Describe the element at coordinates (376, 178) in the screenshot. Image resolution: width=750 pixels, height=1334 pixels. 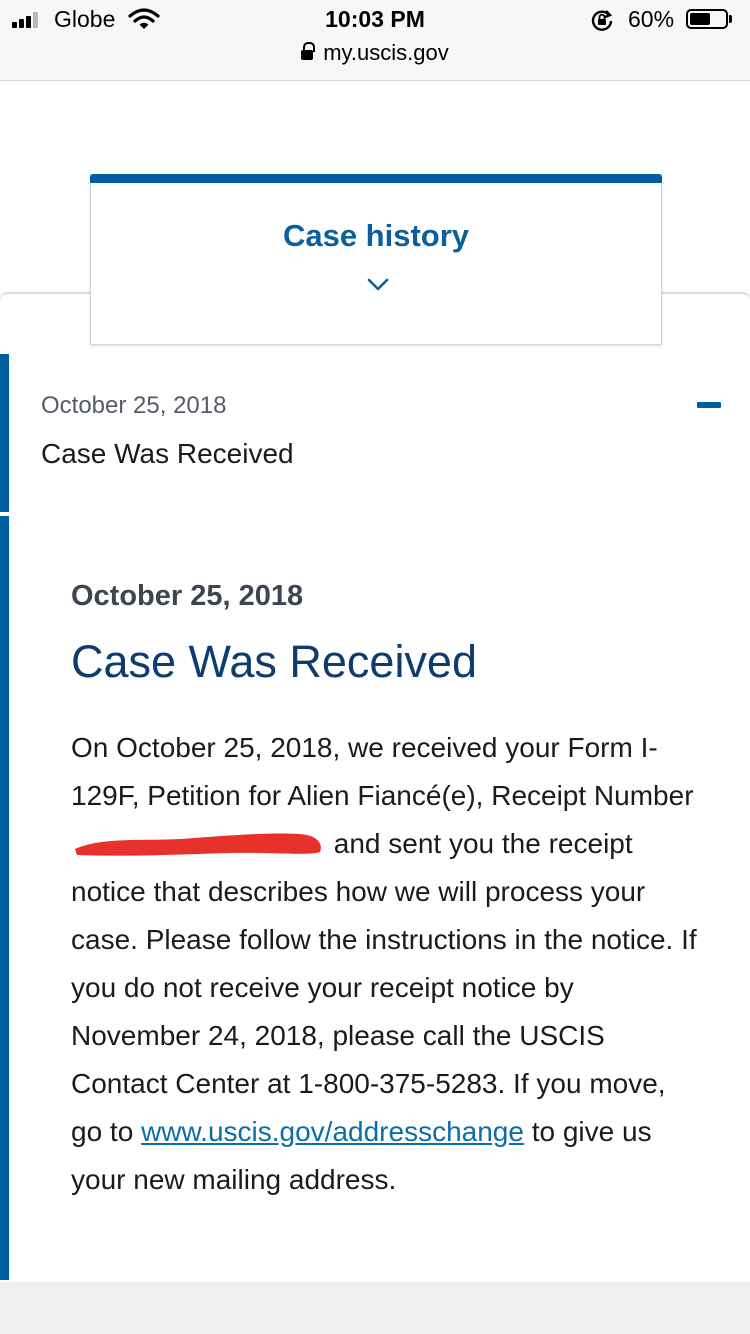
I see `tab-active-indicator` at that location.